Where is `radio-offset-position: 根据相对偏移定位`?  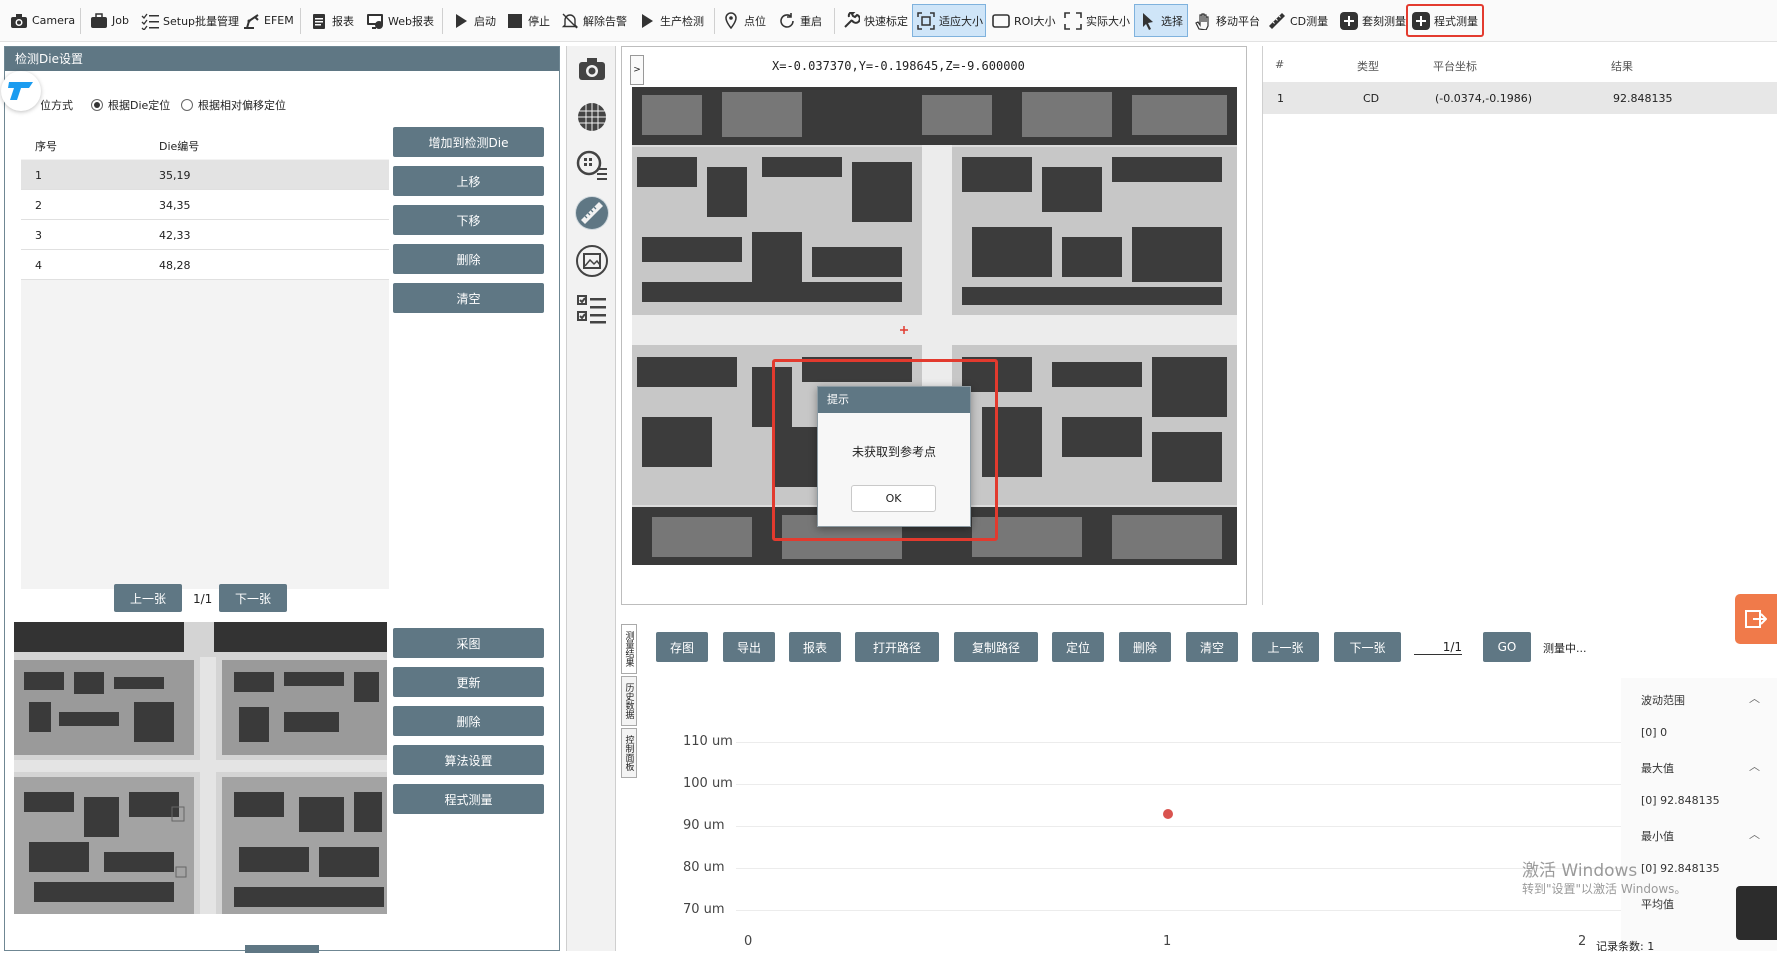
radio-offset-position: 根据相对偏移定位 is located at coordinates (233, 105).